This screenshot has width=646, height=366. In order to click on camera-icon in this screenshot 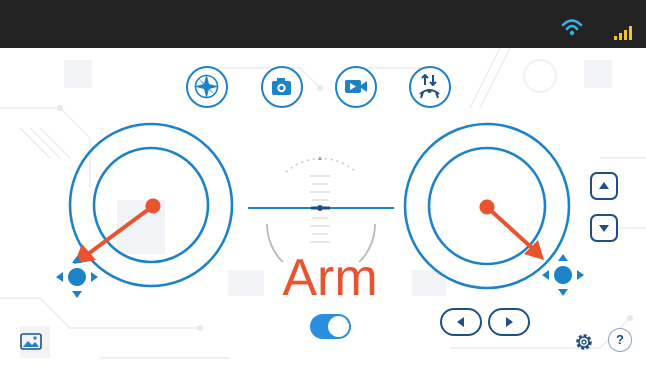, I will do `click(281, 86)`.